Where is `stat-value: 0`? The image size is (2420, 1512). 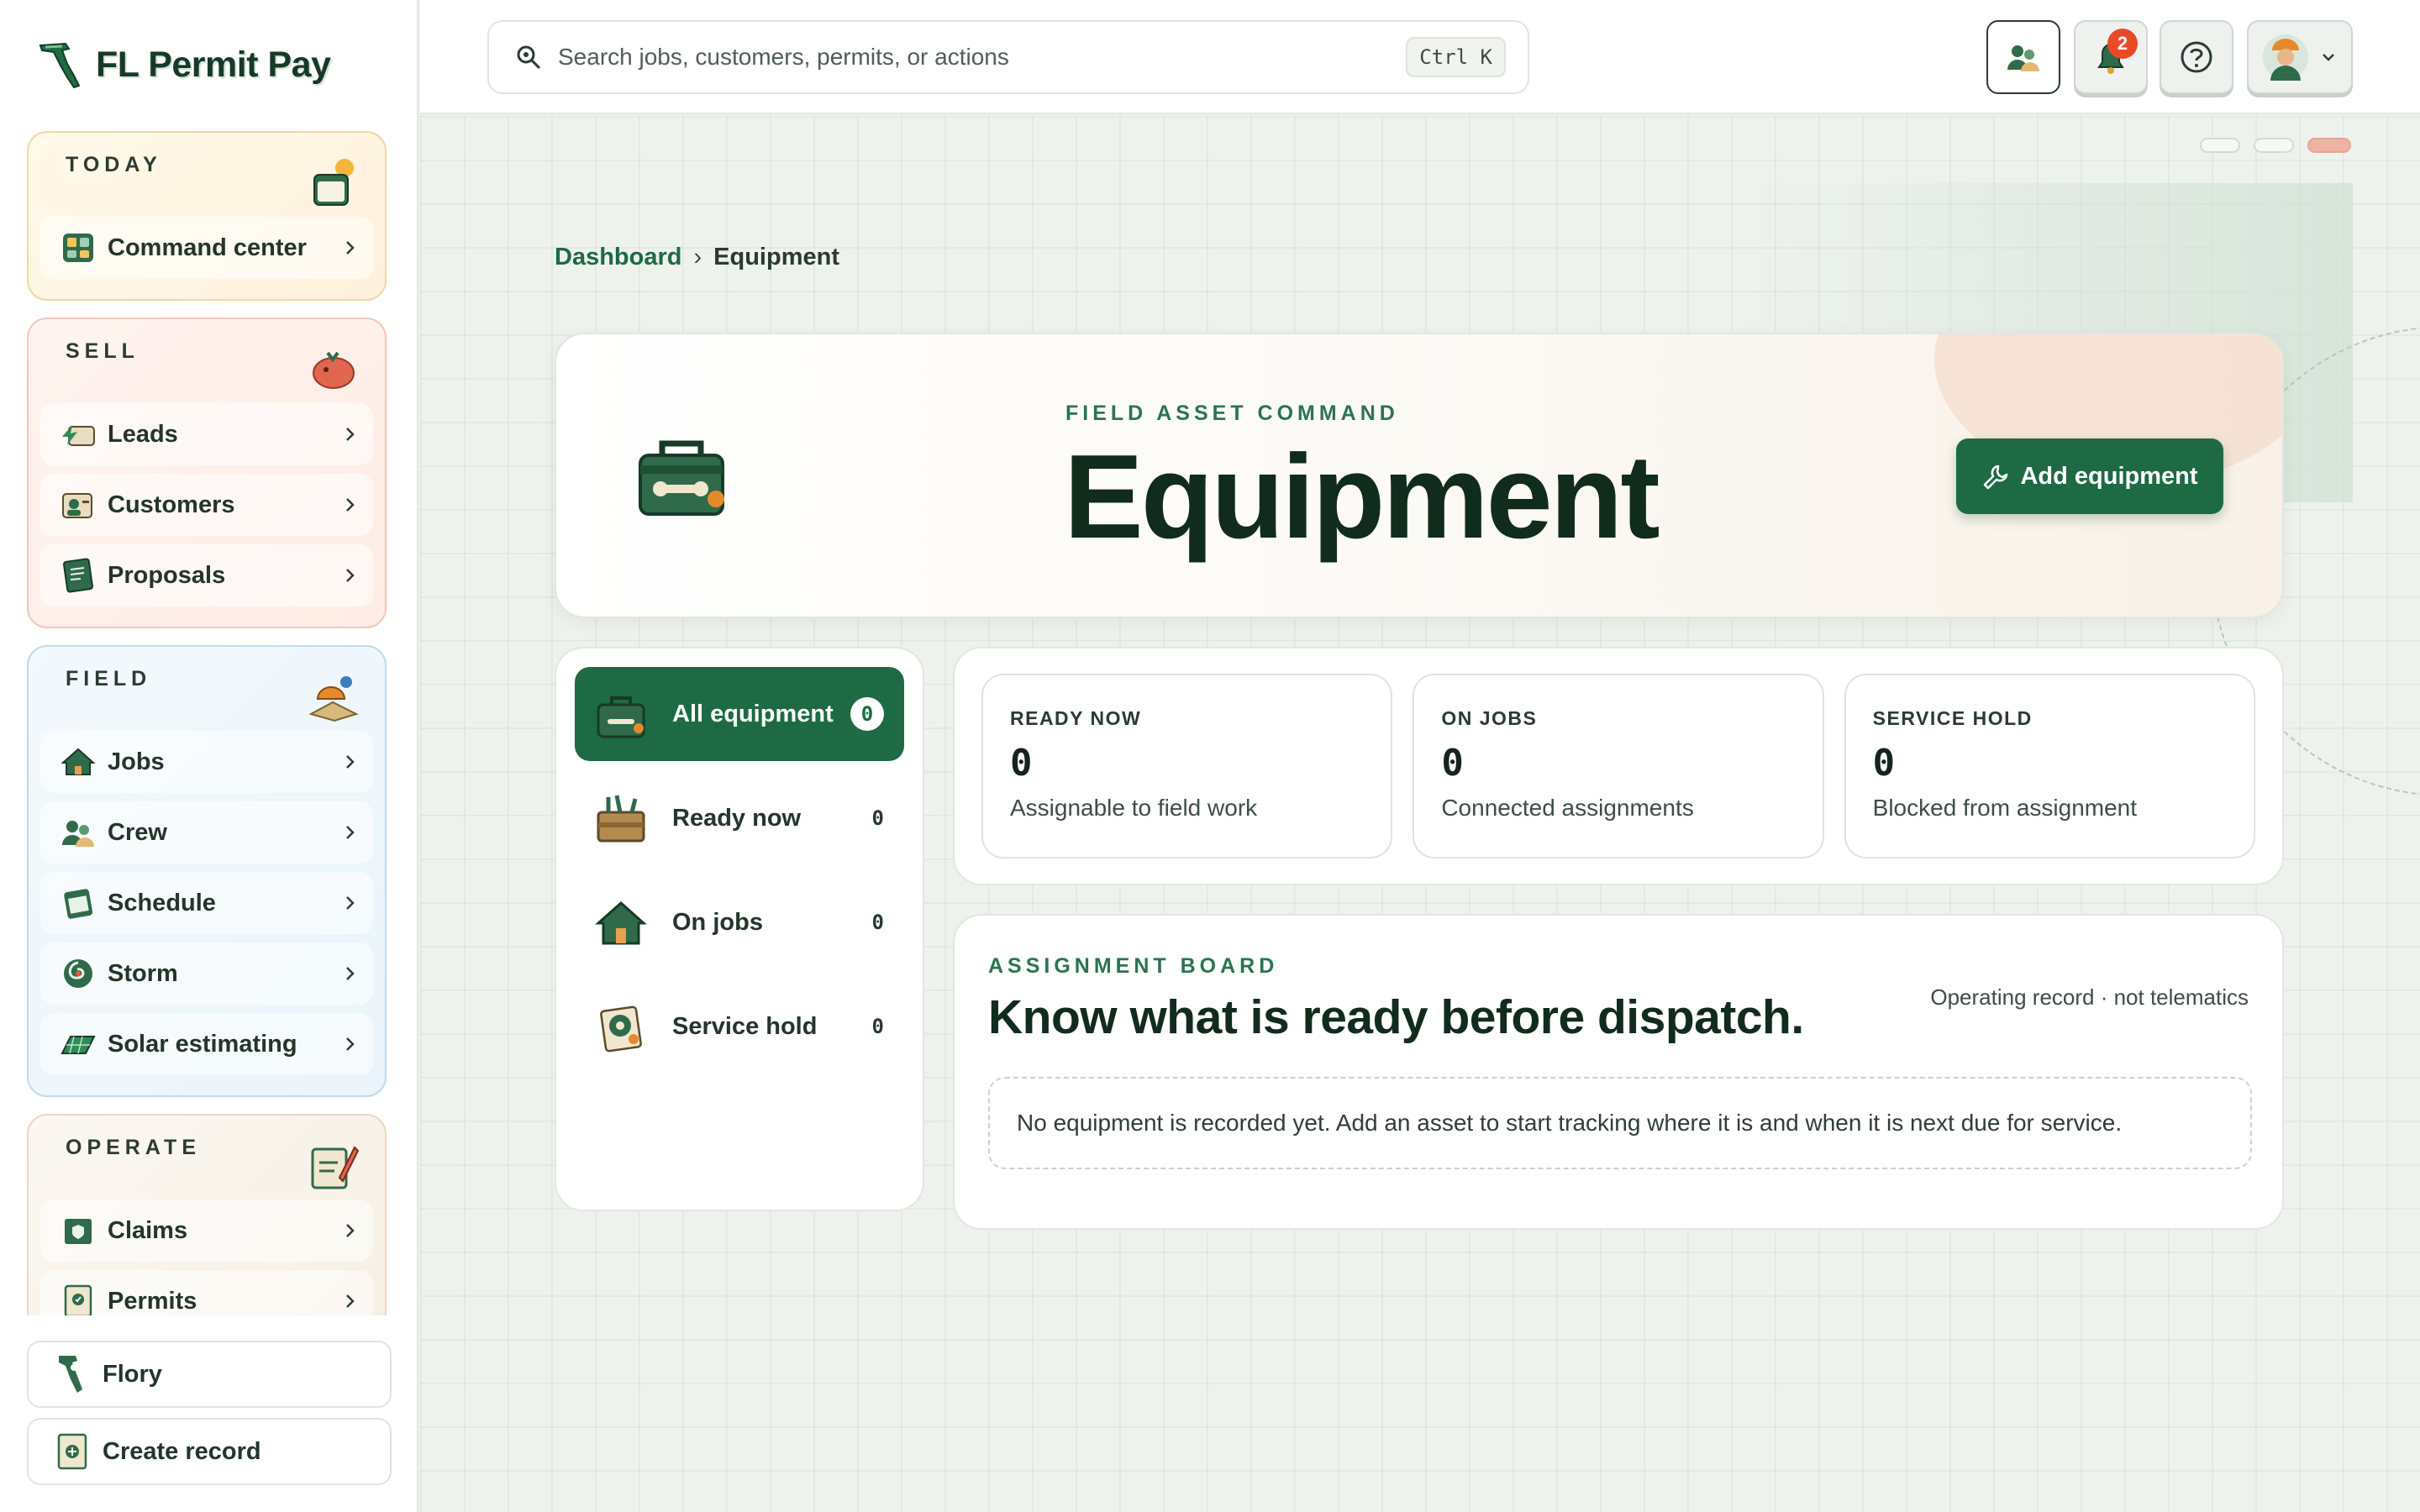
stat-value: 0 is located at coordinates (1452, 763).